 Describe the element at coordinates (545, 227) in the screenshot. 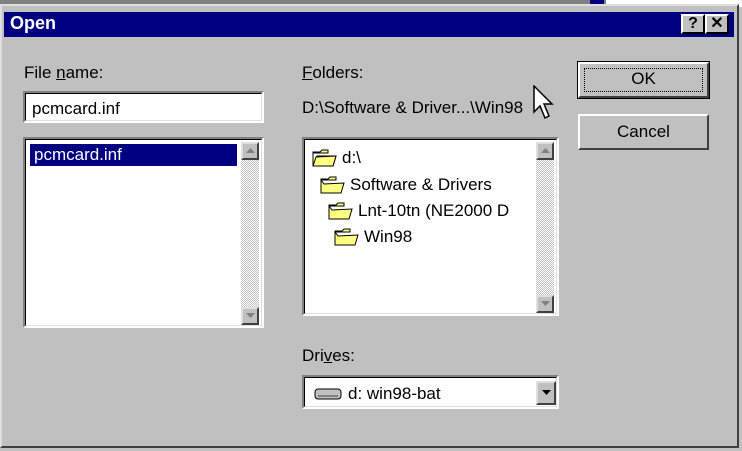

I see `folder-list-scrollbar` at that location.